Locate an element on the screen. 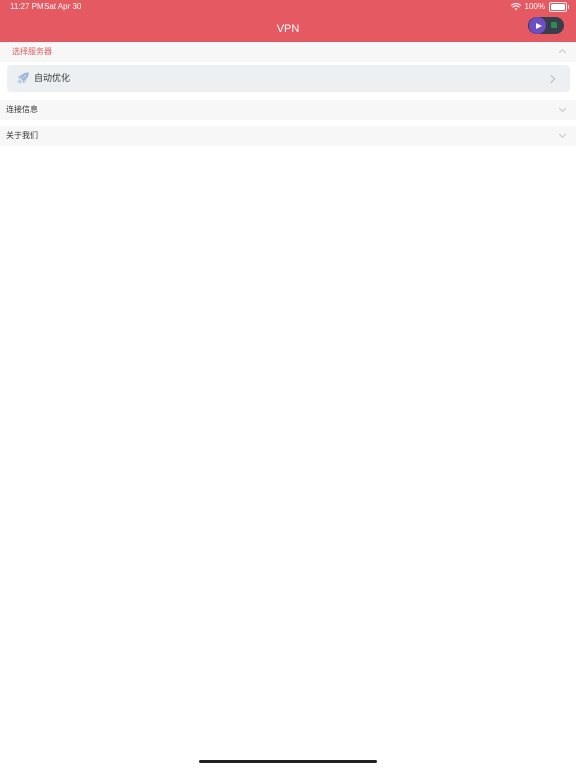 This screenshot has width=576, height=768. battery-percent: 100% is located at coordinates (534, 6).